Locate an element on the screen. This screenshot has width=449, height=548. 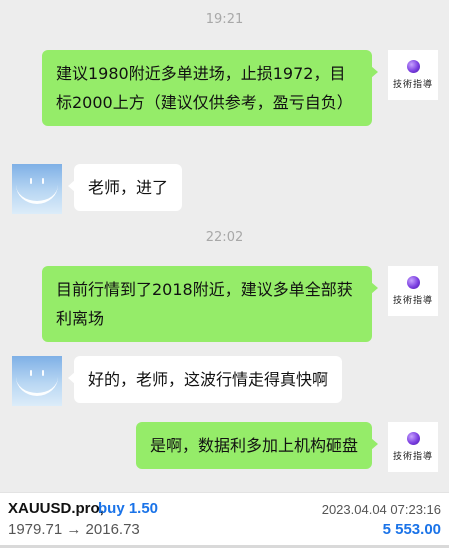
message-text: 是啊，数据利多加上机构砸盘 is located at coordinates (253, 445).